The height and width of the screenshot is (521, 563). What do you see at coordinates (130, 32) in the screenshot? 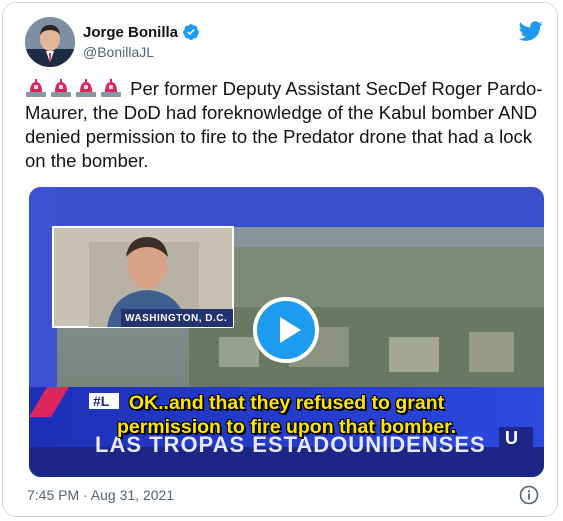
I see `author-display-name: Jorge Bonilla` at bounding box center [130, 32].